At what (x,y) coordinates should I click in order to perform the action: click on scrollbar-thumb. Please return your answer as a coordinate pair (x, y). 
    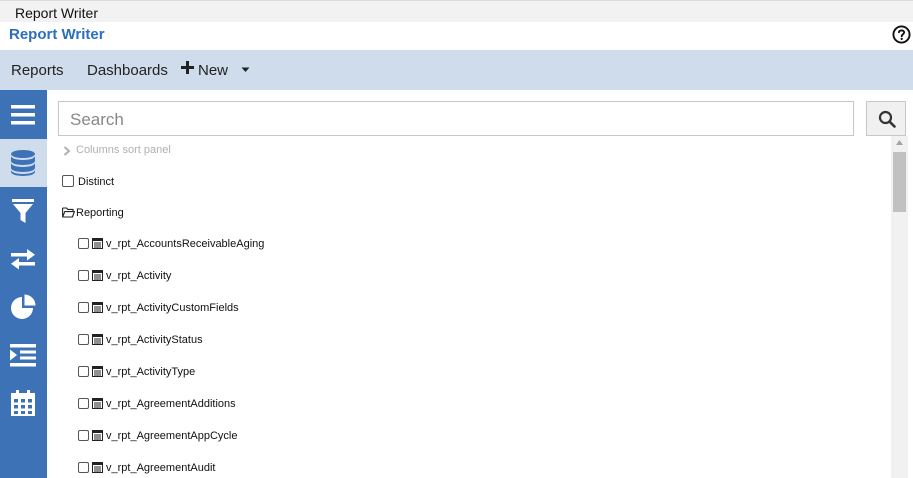
    Looking at the image, I should click on (899, 182).